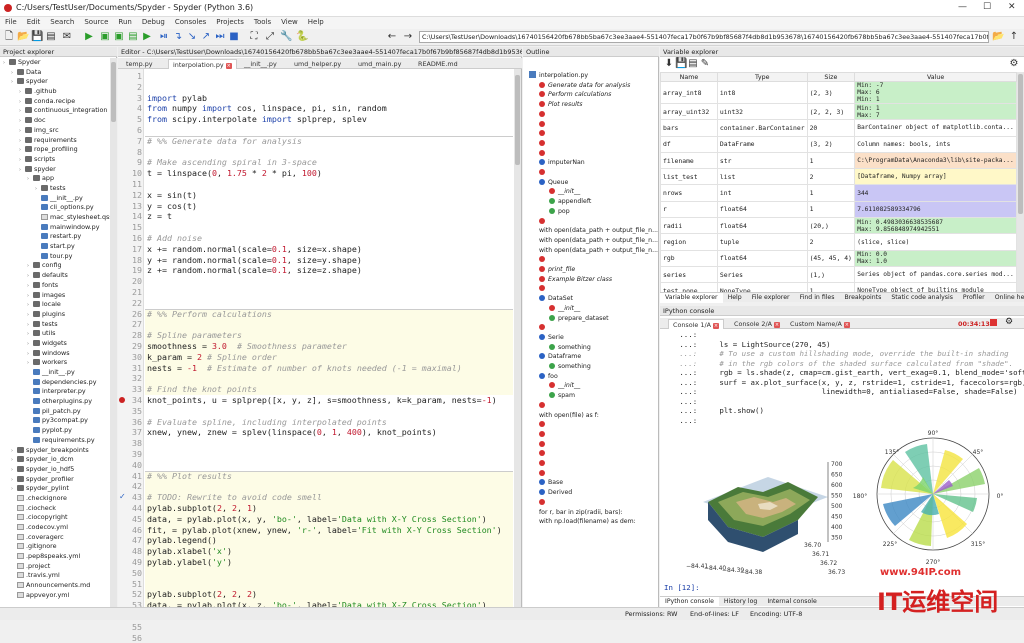 This screenshot has width=1024, height=643. I want to click on code-line: # %% Generate data for analysis, so click(329, 141).